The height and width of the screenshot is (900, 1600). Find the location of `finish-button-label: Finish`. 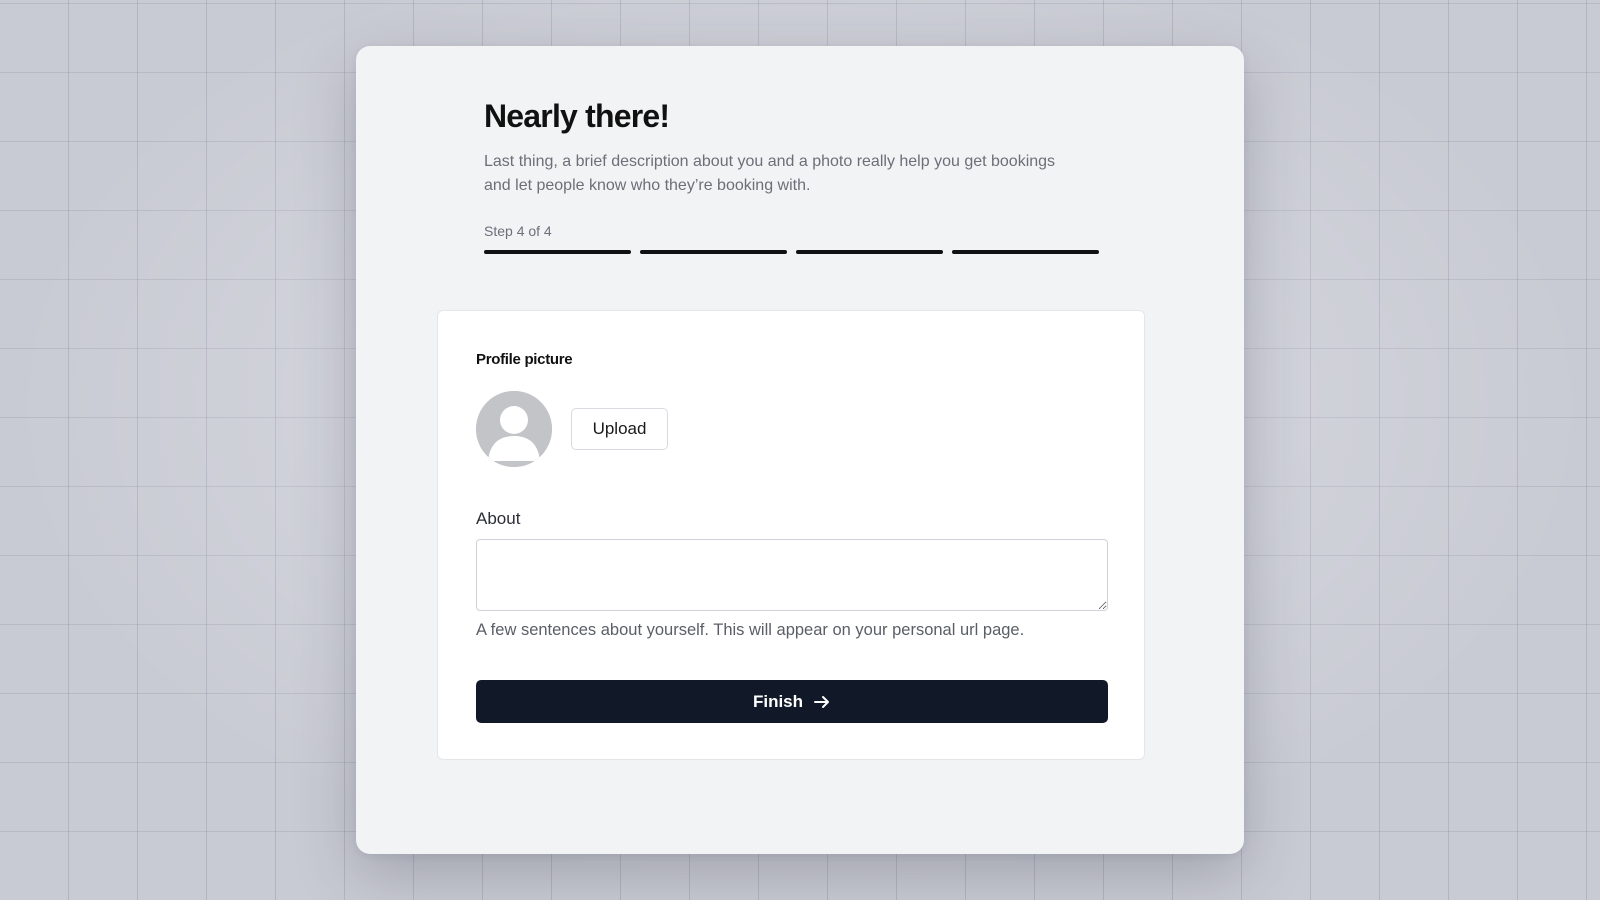

finish-button-label: Finish is located at coordinates (778, 701).